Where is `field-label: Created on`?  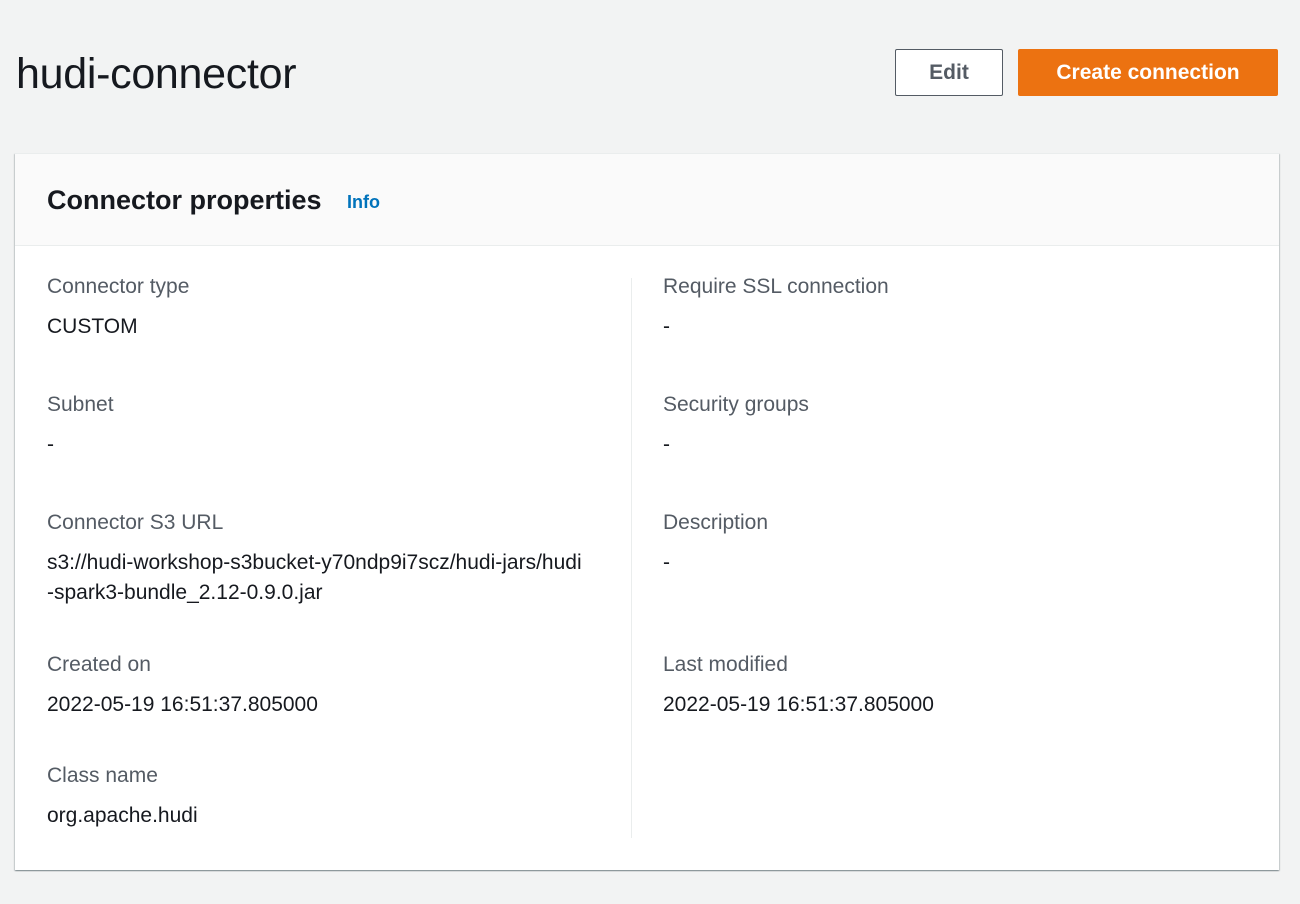
field-label: Created on is located at coordinates (99, 664).